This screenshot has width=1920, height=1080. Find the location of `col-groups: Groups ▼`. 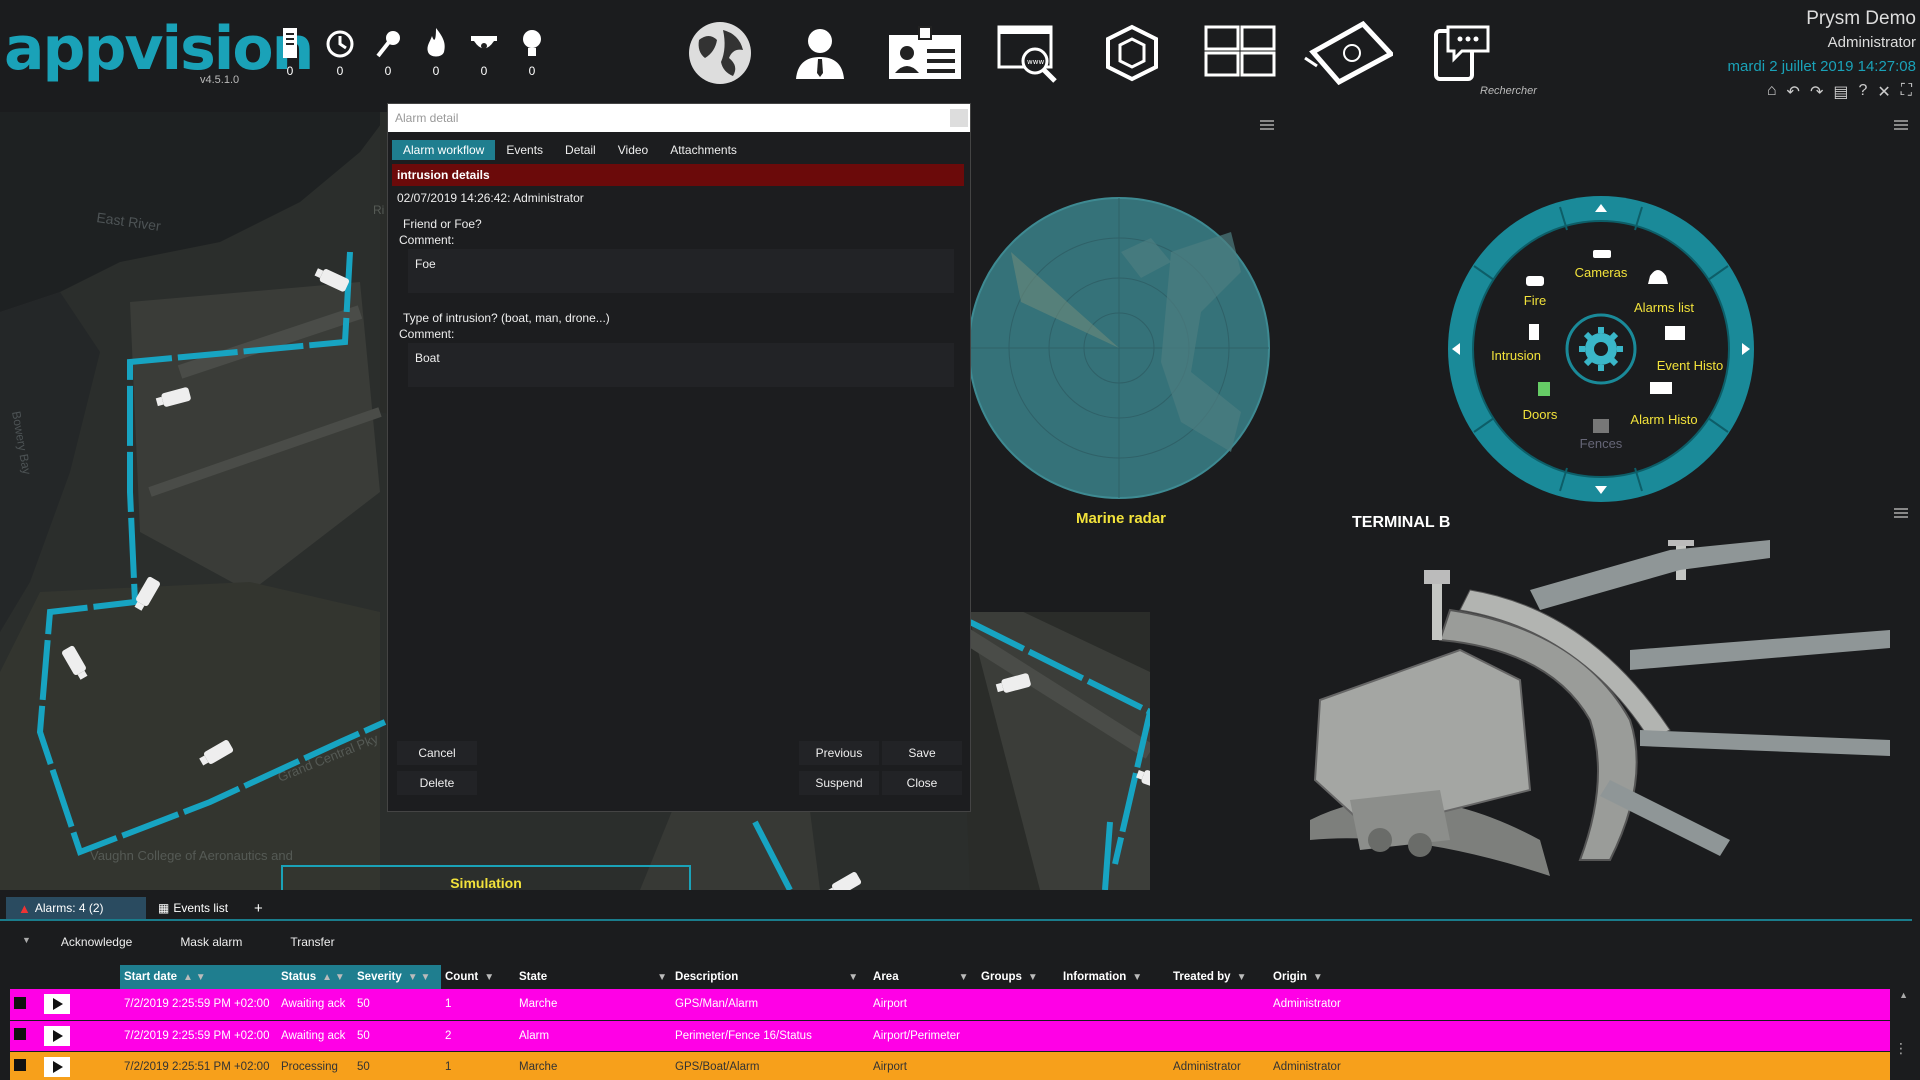

col-groups: Groups ▼ is located at coordinates (1018, 977).